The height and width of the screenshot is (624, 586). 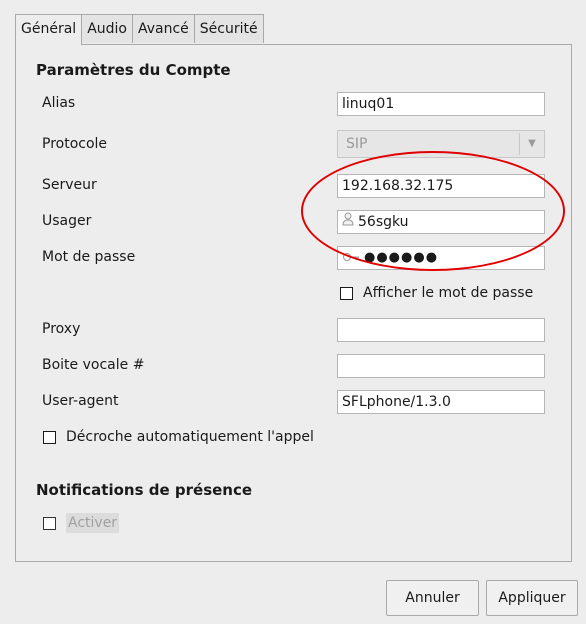 What do you see at coordinates (348, 222) in the screenshot?
I see `user-icon` at bounding box center [348, 222].